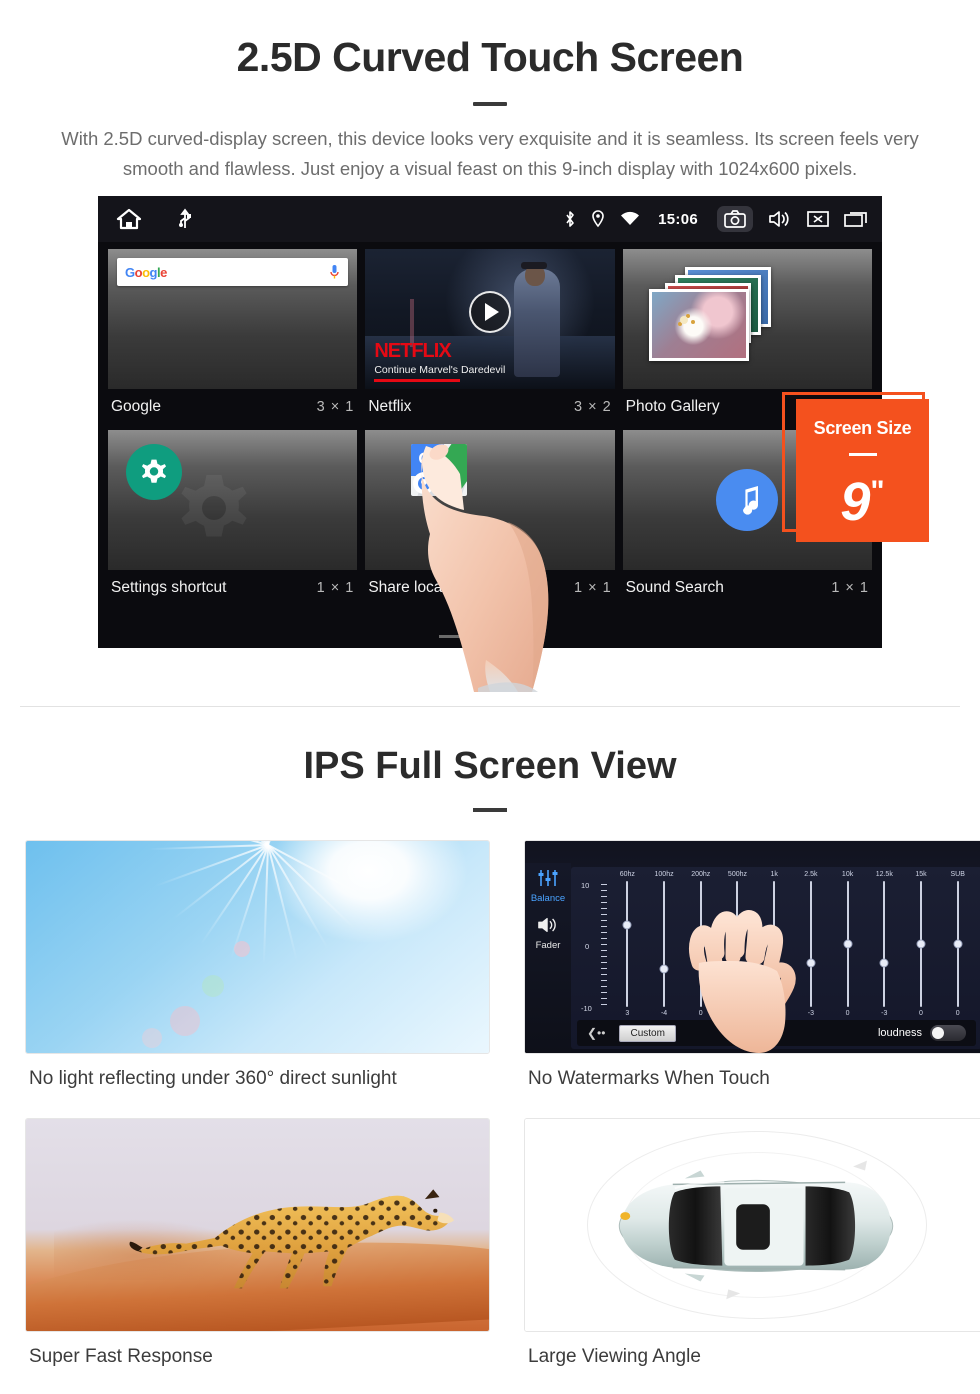 The image size is (980, 1394). I want to click on screen-size-badge: Screen Size 9", so click(862, 470).